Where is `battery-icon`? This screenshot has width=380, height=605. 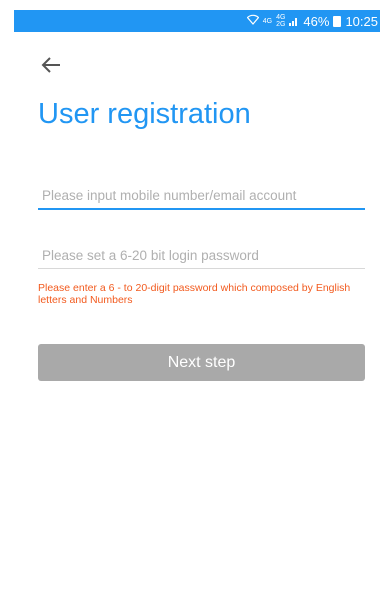
battery-icon is located at coordinates (337, 21).